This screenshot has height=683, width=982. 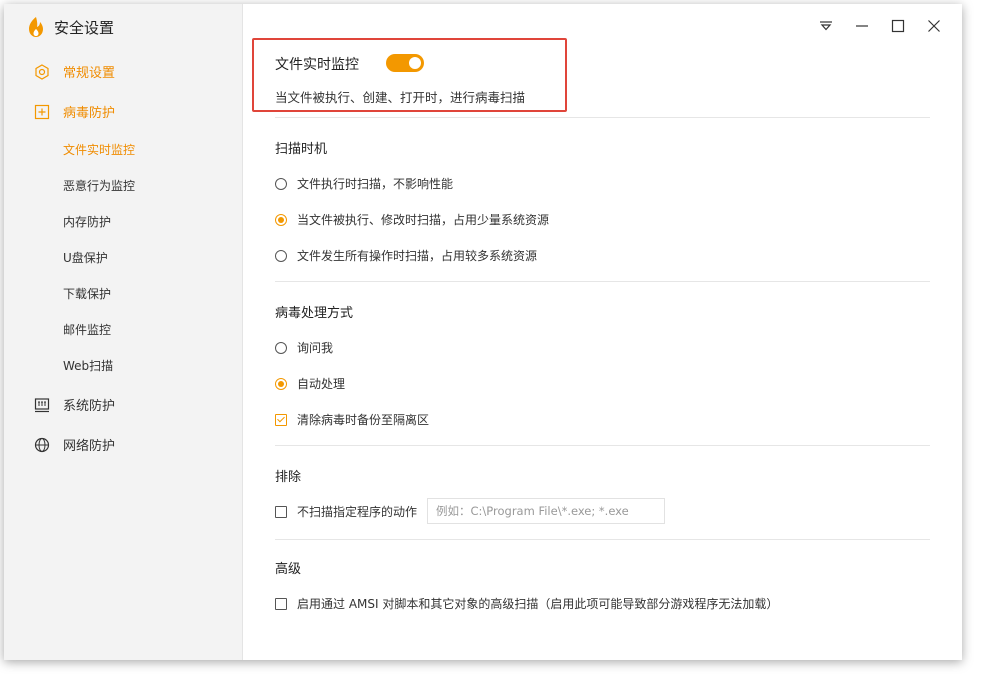 I want to click on gear-icon, so click(x=42, y=71).